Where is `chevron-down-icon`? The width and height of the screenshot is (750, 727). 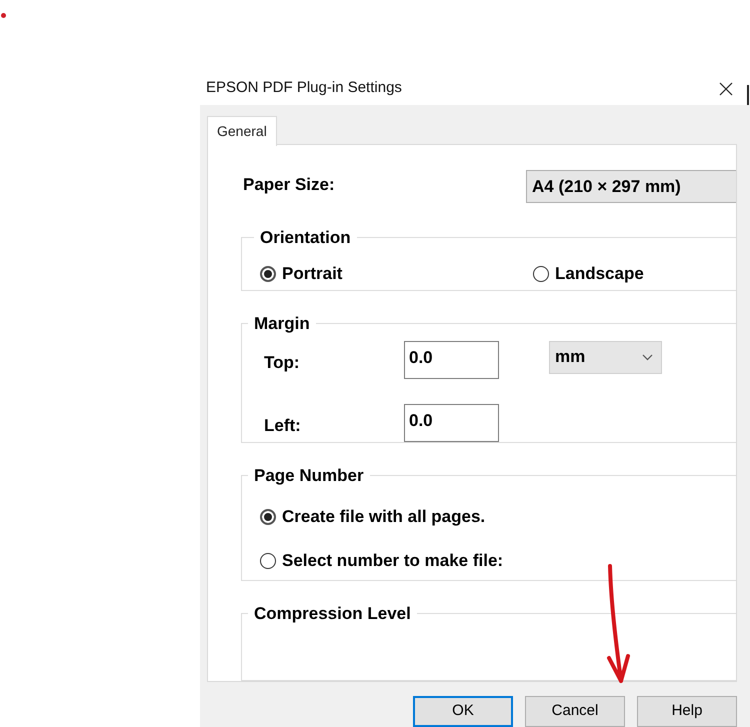
chevron-down-icon is located at coordinates (647, 357).